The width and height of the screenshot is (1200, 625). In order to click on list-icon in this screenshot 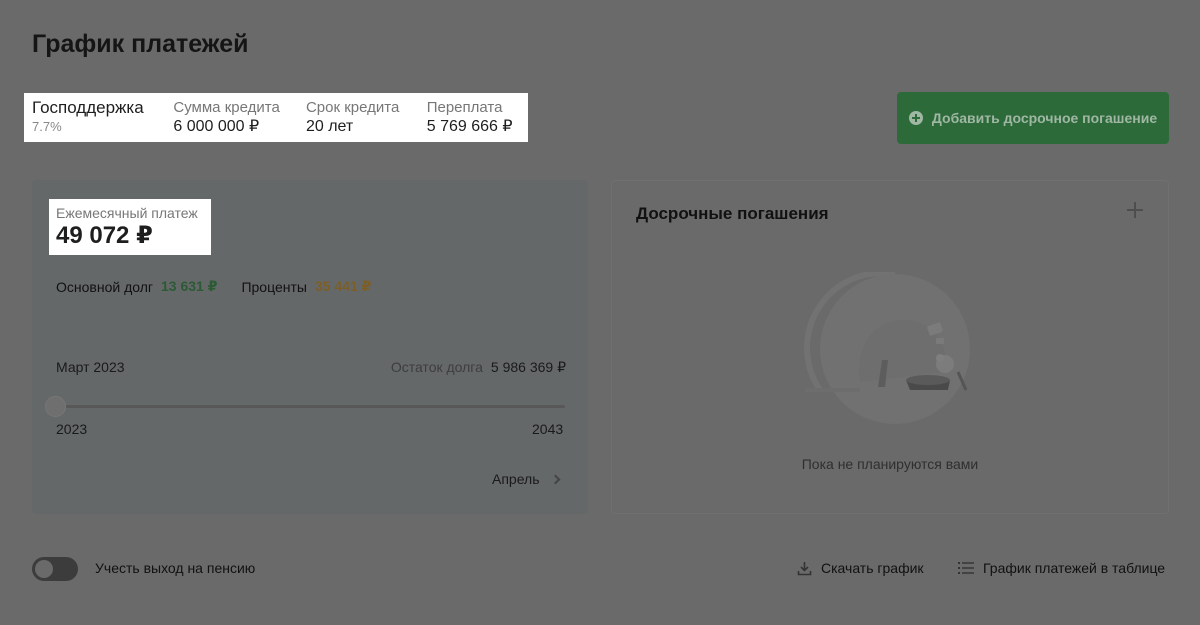, I will do `click(966, 568)`.